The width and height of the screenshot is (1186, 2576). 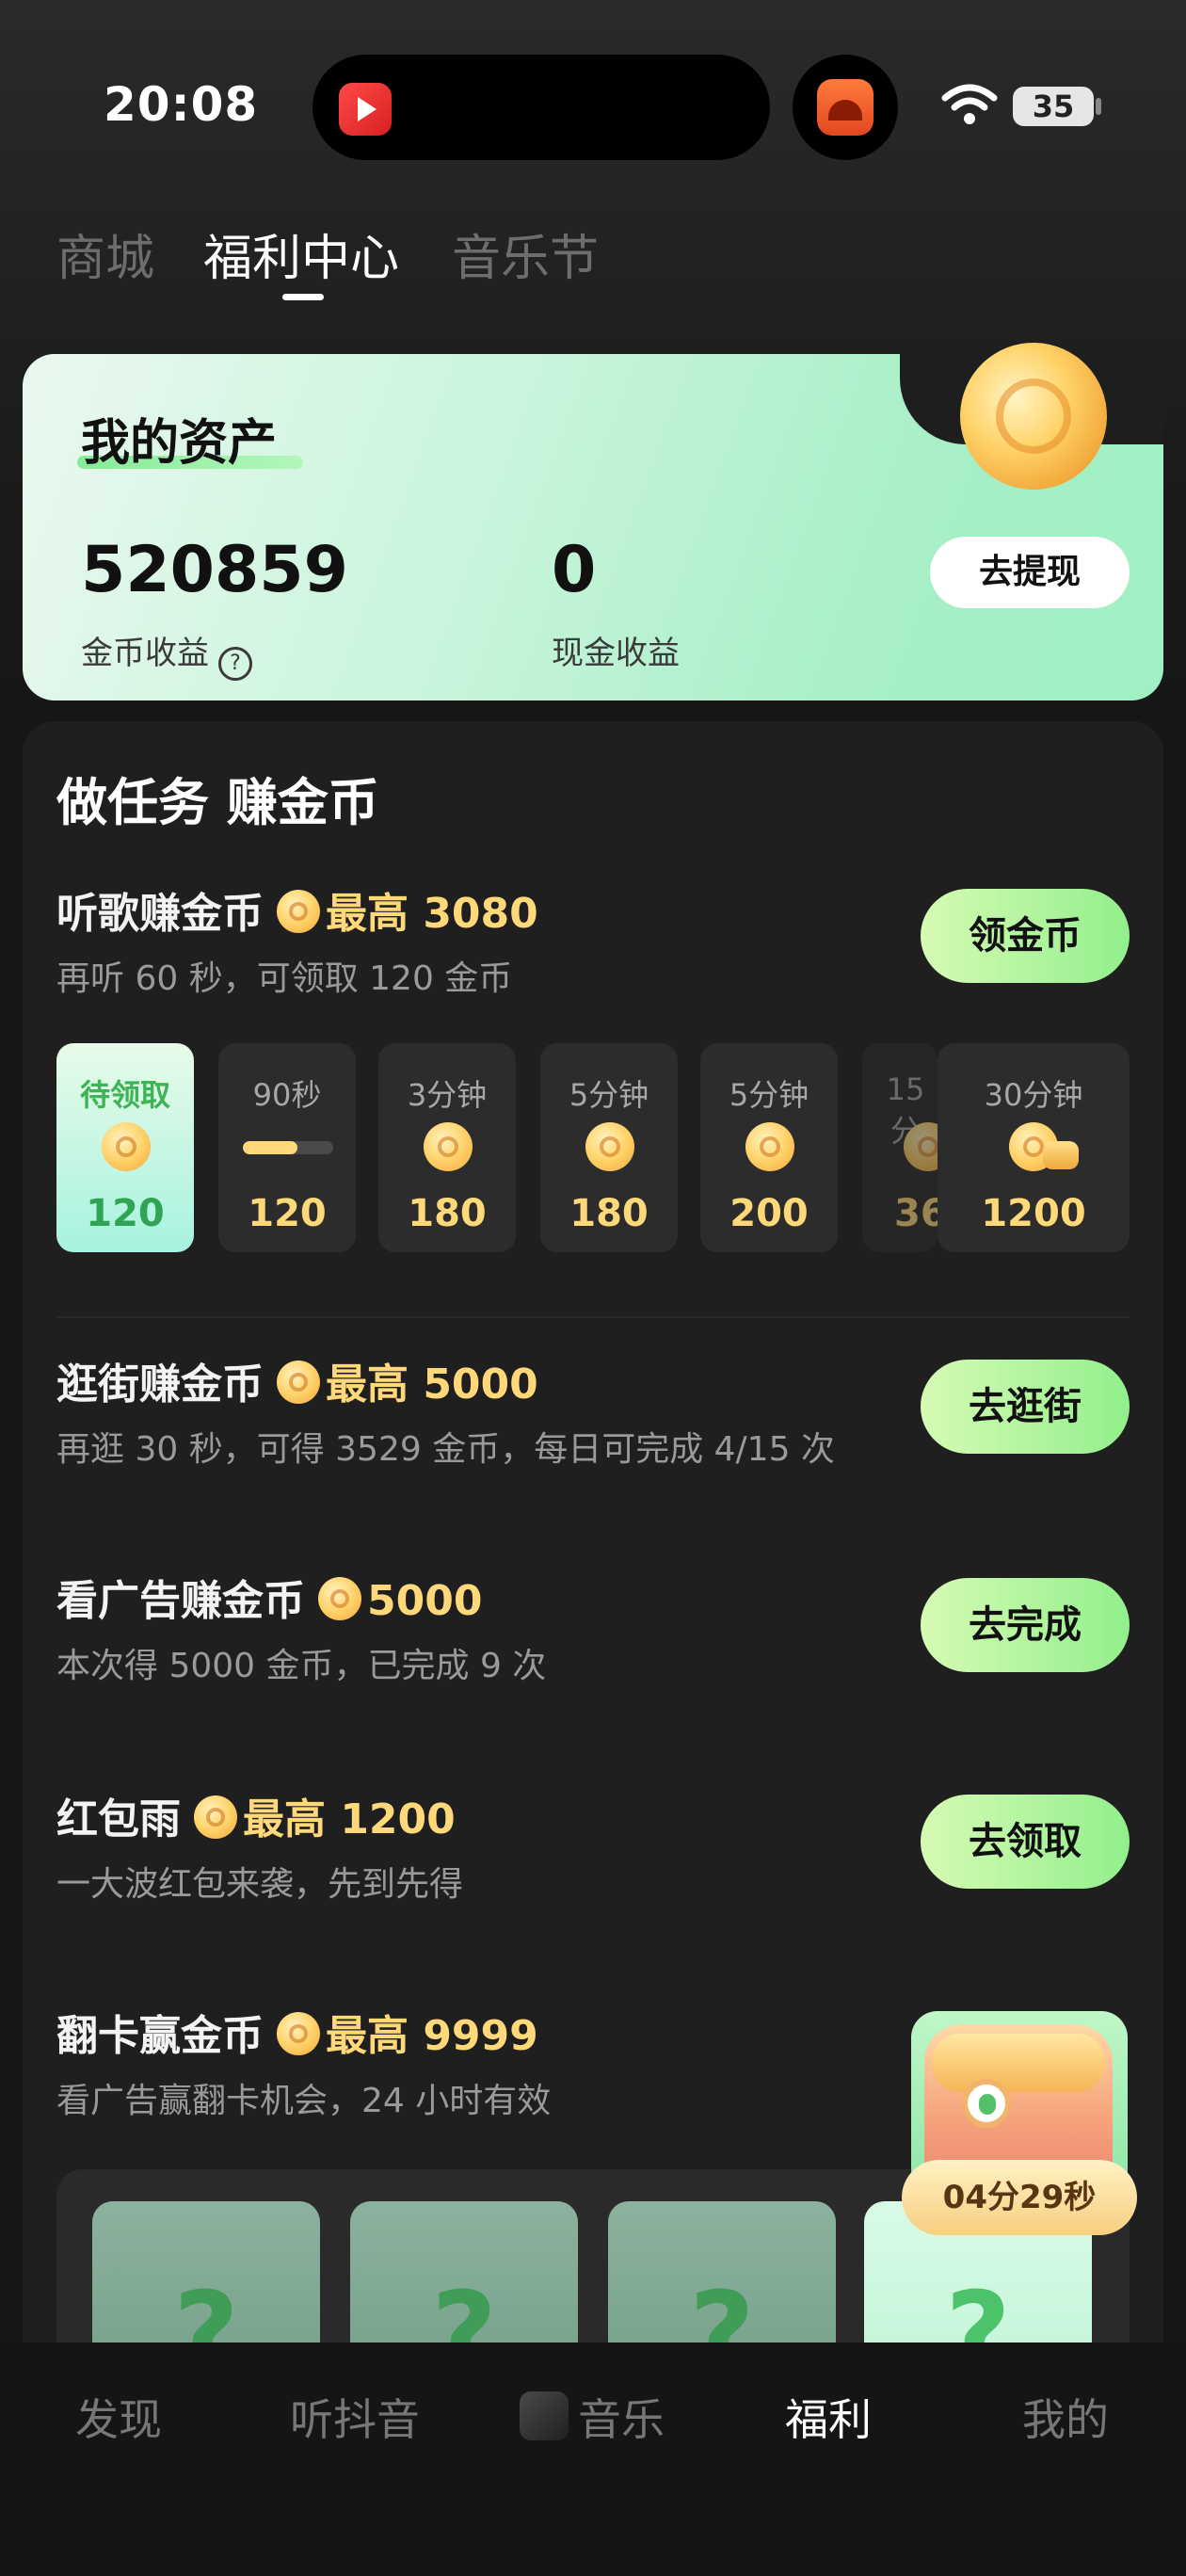 I want to click on listen-task-reward: 最高 3080, so click(x=432, y=914).